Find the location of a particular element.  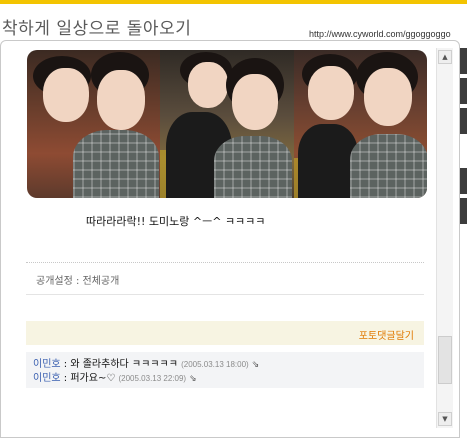

scrollbar-thumb is located at coordinates (445, 360).